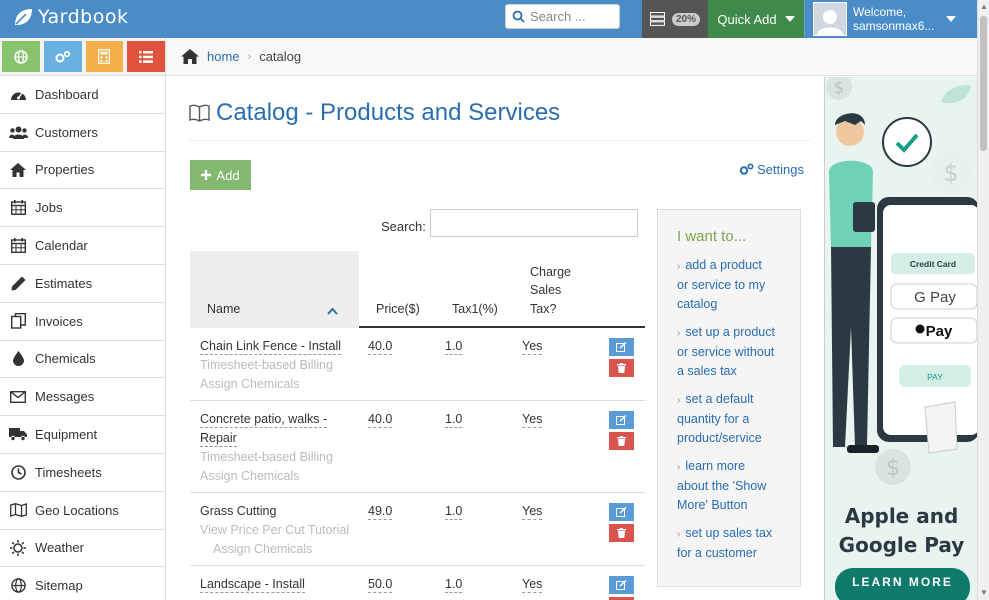 The image size is (989, 600). I want to click on pencil-icon, so click(18, 283).